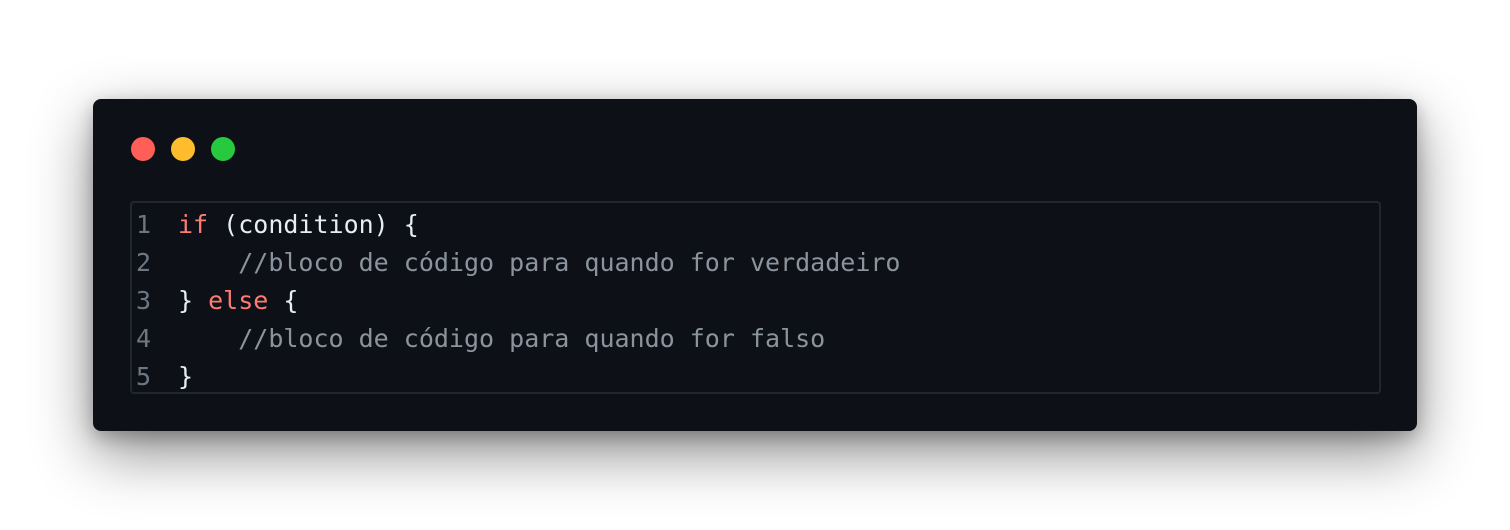  What do you see at coordinates (755, 301) in the screenshot?
I see `code-line: 3 } else {` at bounding box center [755, 301].